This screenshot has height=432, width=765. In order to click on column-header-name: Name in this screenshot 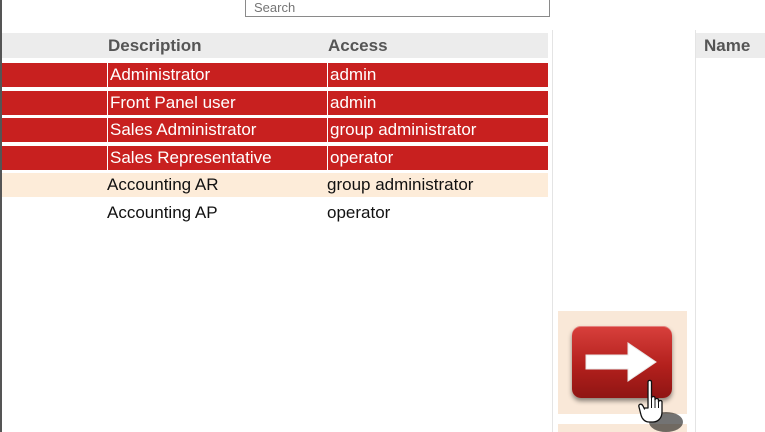, I will do `click(727, 46)`.